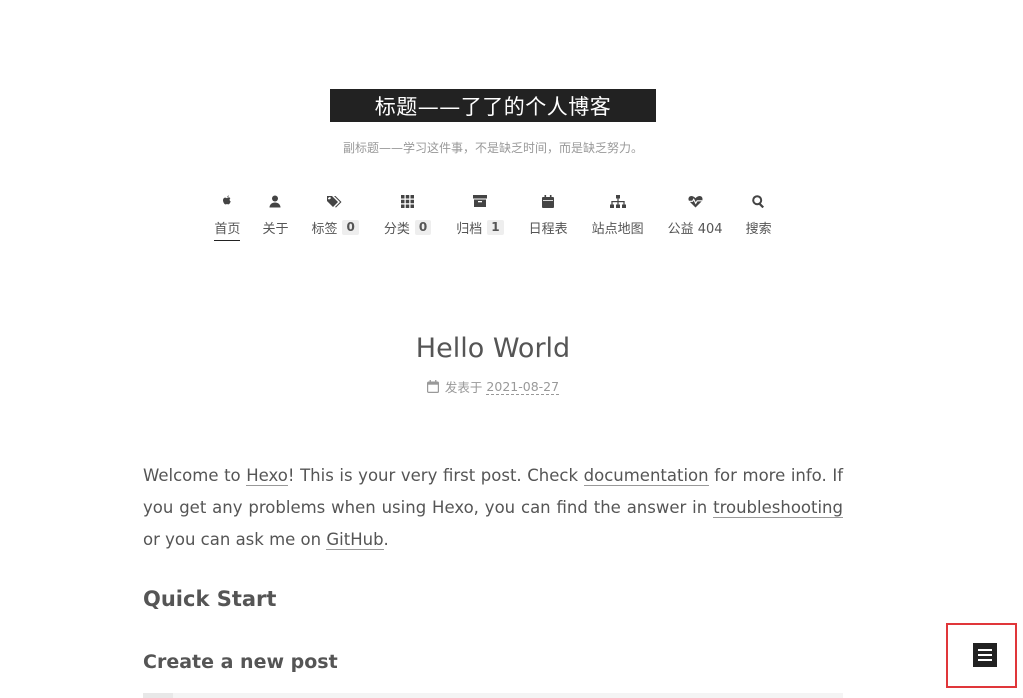  Describe the element at coordinates (324, 229) in the screenshot. I see `menu-label-tags: 标签` at that location.